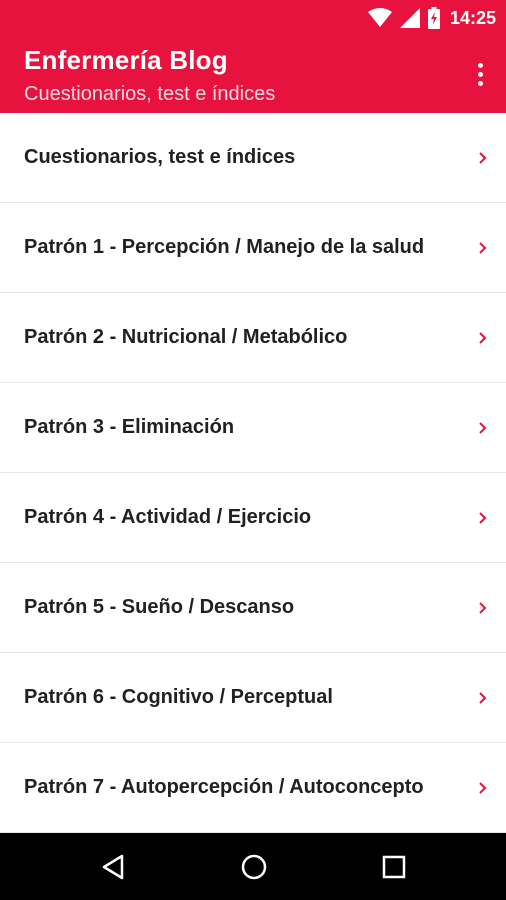 The height and width of the screenshot is (900, 506). Describe the element at coordinates (253, 428) in the screenshot. I see `list-item-patron-3: Patrón 3 - Eliminación` at that location.